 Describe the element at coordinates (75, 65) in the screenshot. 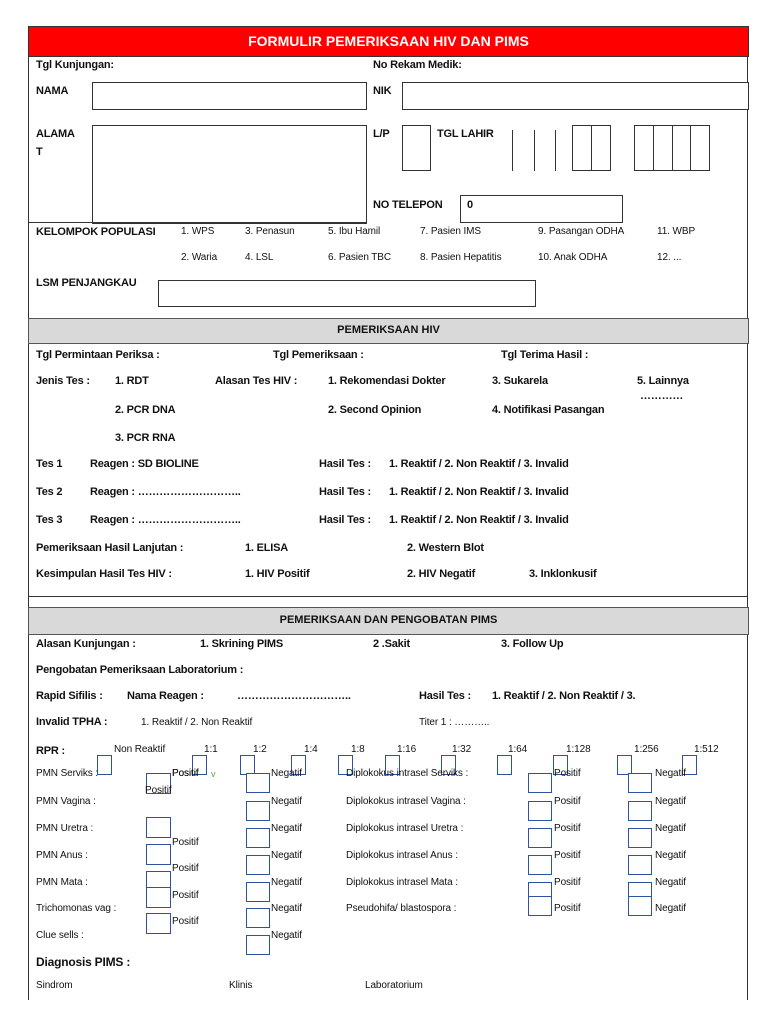

I see `tgl-kunjungan-label: Tgl Kunjungan:` at that location.